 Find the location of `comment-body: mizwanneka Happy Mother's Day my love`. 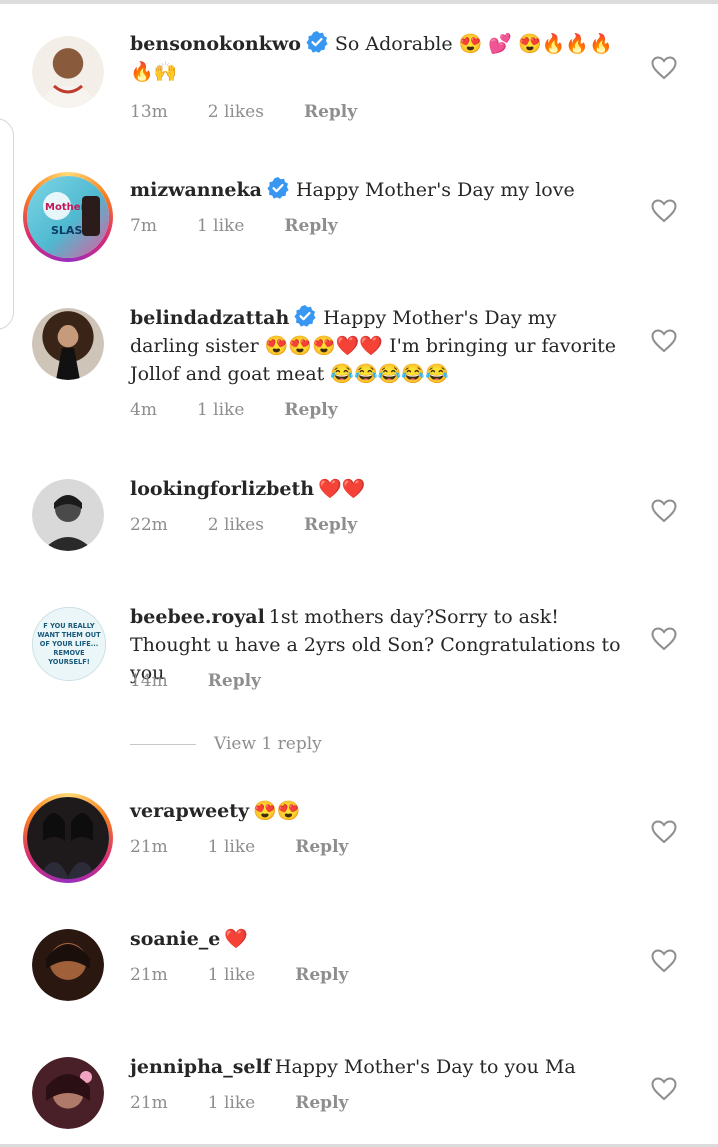

comment-body: mizwanneka Happy Mother's Day my love is located at coordinates (380, 190).